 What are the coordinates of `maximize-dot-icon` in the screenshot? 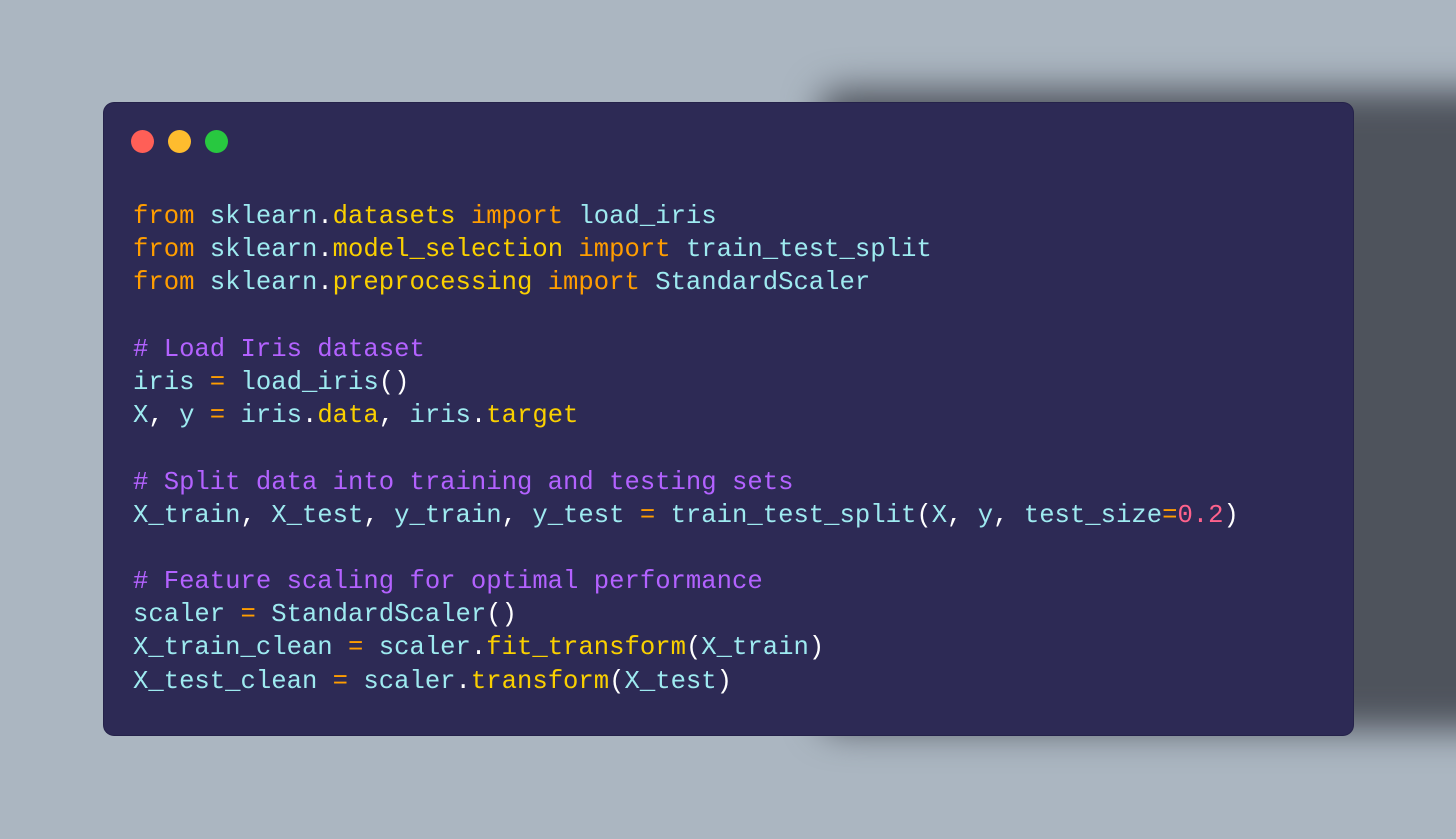 It's located at (216, 141).